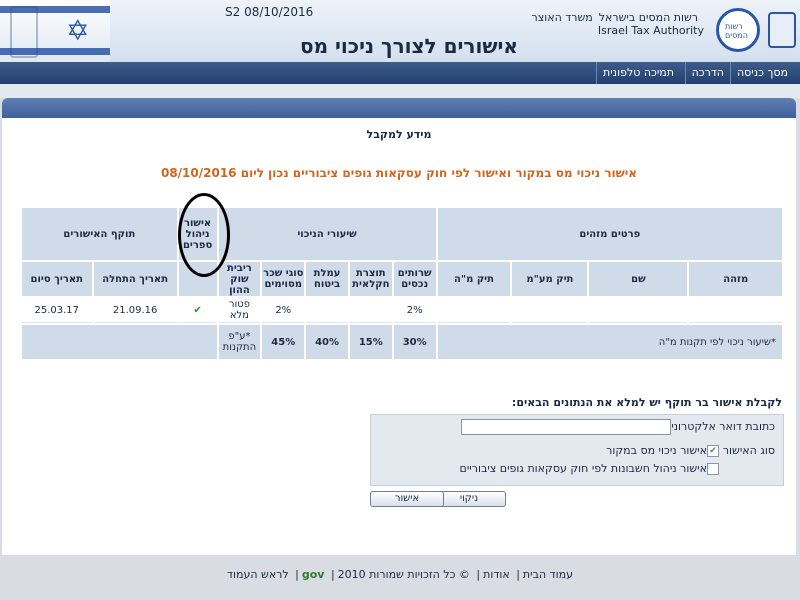 The width and height of the screenshot is (800, 600). I want to click on footer-home-link: עמוד הבית, so click(548, 574).